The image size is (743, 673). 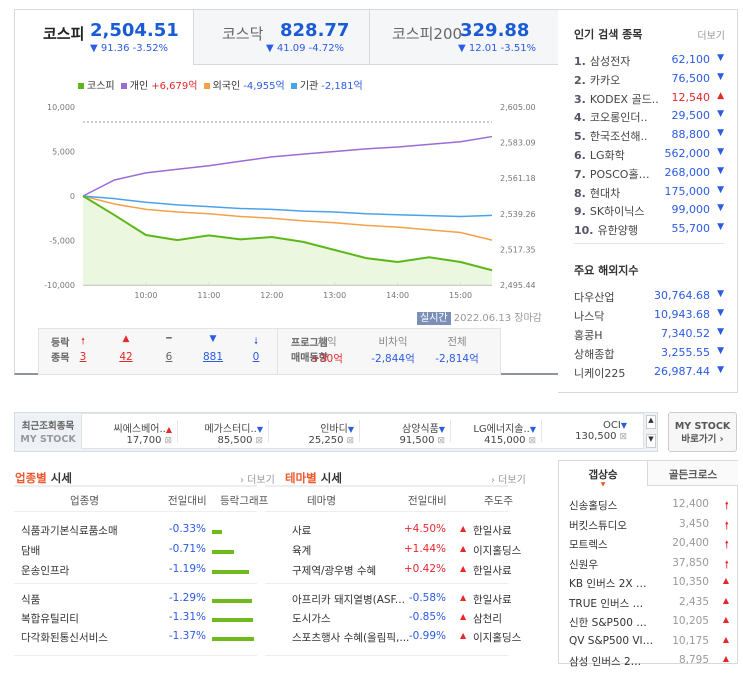 What do you see at coordinates (45, 572) in the screenshot?
I see `sector-name: 운송인프라` at bounding box center [45, 572].